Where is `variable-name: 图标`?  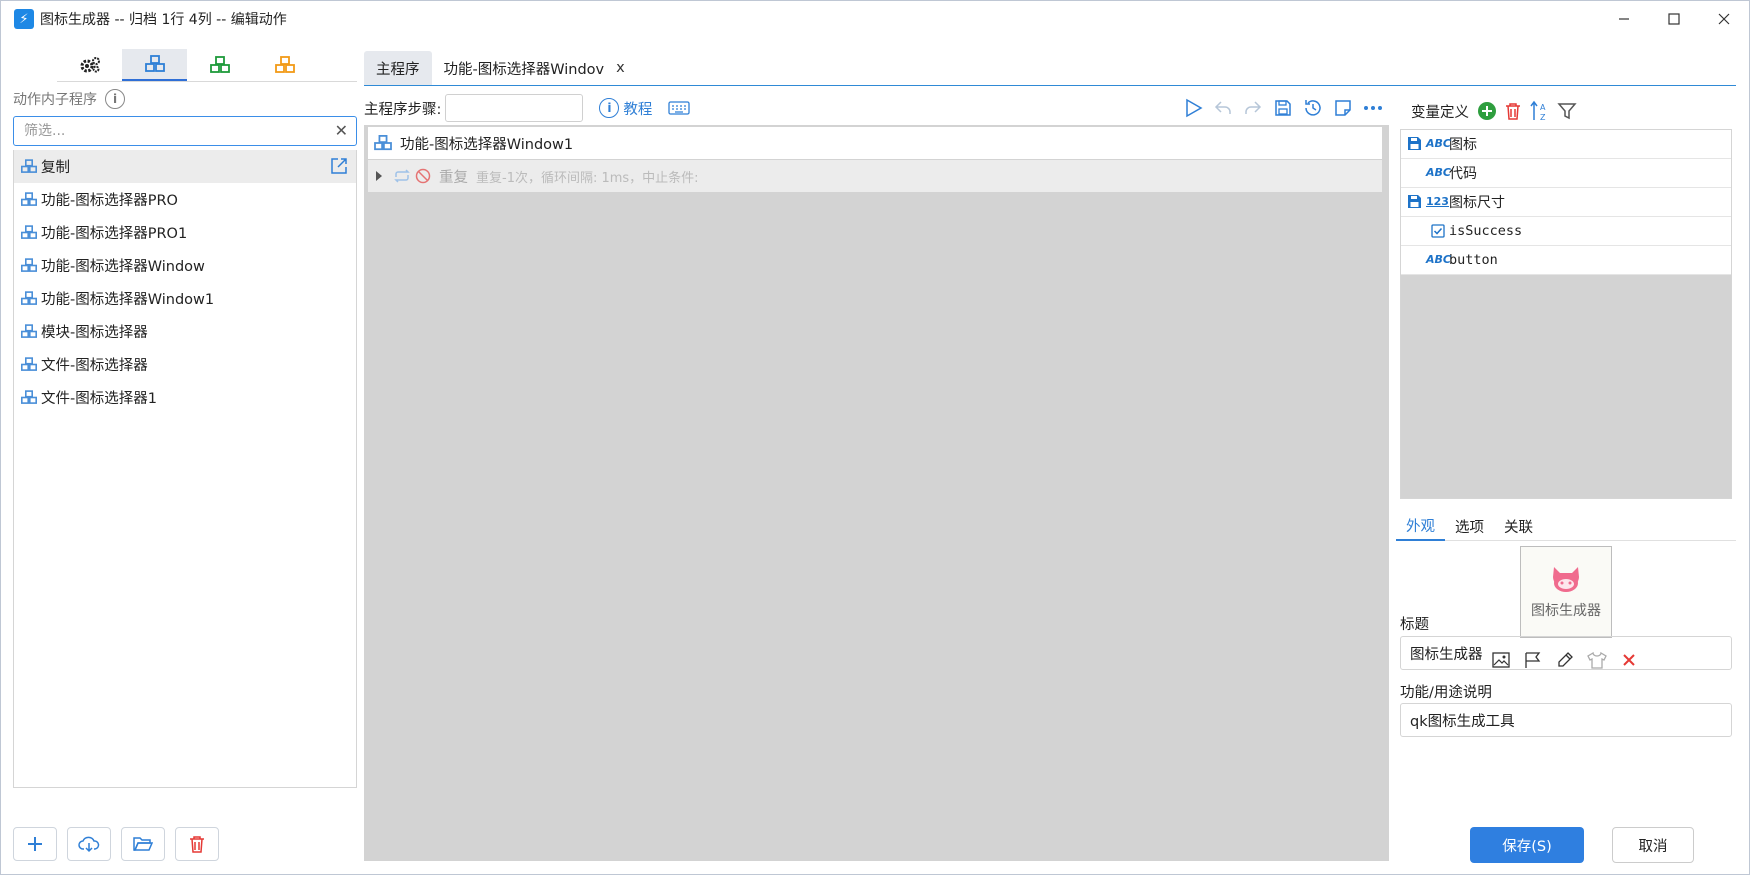 variable-name: 图标 is located at coordinates (1463, 145).